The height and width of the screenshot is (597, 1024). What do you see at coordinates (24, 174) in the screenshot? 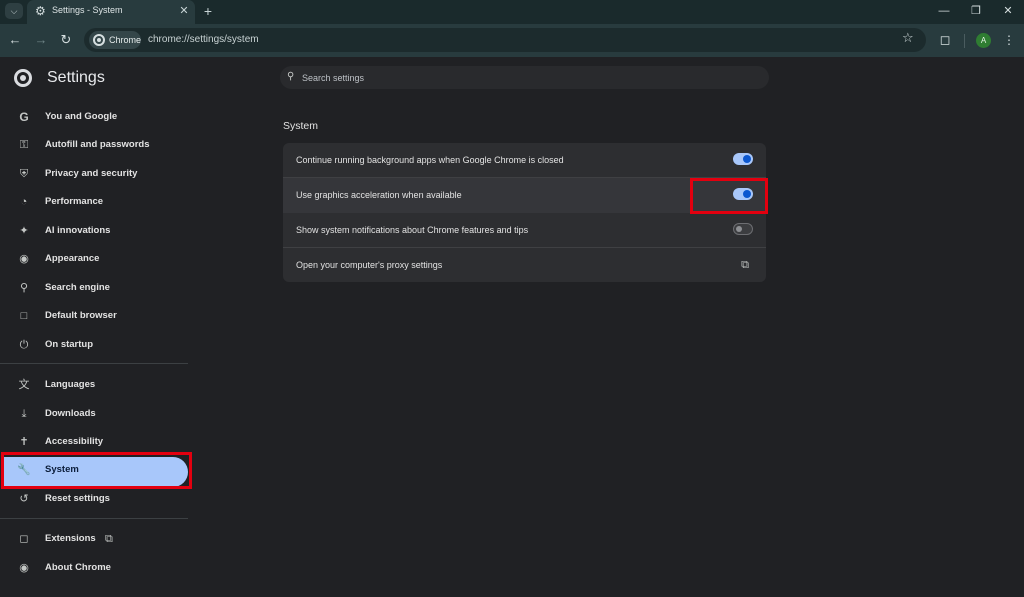
I see `shield-icon: ⛨` at bounding box center [24, 174].